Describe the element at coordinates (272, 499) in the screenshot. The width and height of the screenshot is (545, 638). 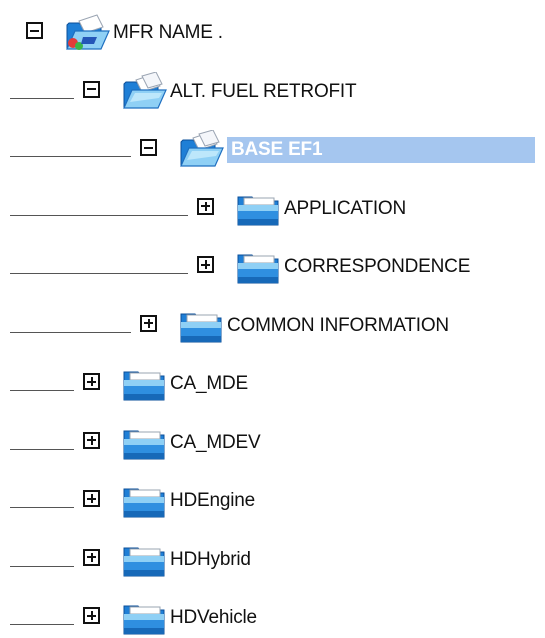
I see `tree-node: HDEngine` at that location.